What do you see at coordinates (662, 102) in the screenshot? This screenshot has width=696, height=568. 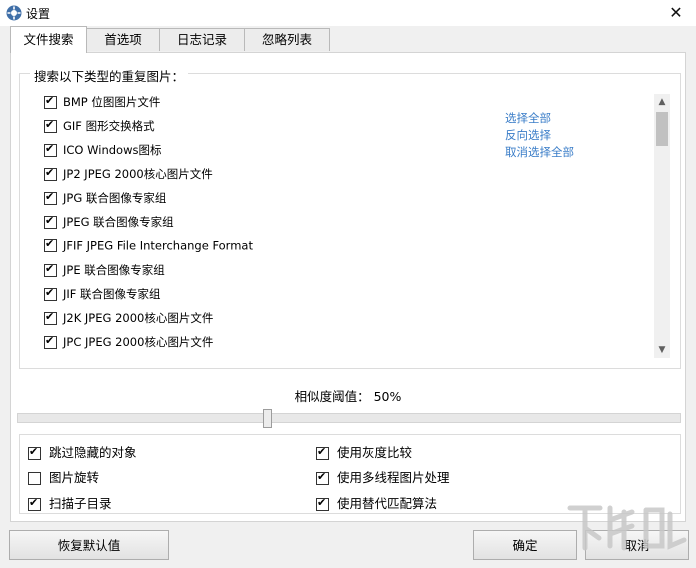 I see `scroll-up-icon: ▲` at bounding box center [662, 102].